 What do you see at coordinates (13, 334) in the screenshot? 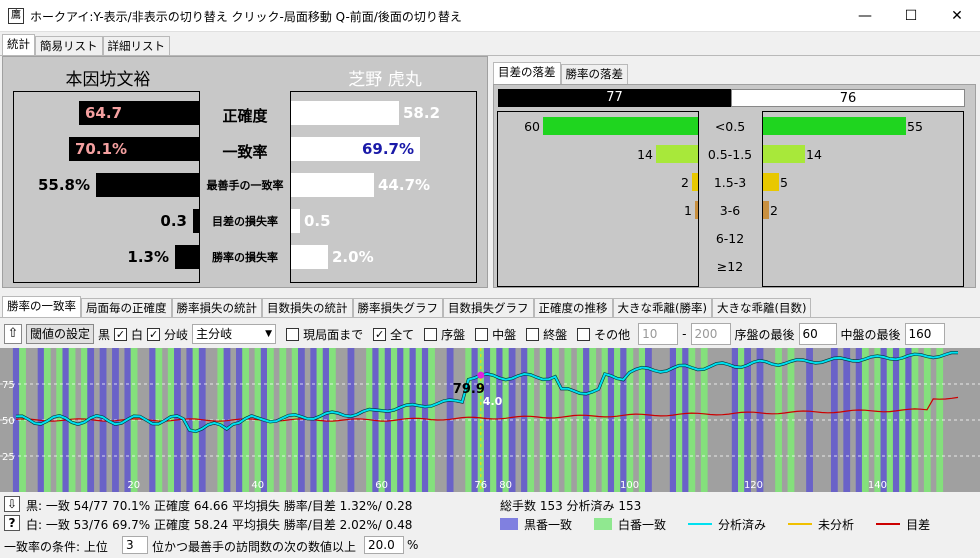
I see `up-arrow-icon: ⇧` at bounding box center [13, 334].